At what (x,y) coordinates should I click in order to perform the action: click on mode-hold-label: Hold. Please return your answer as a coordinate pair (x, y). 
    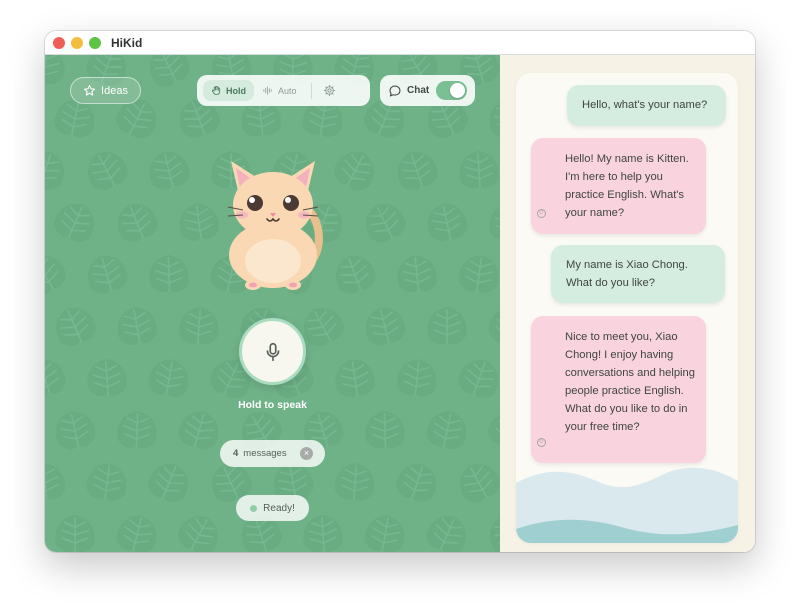
    Looking at the image, I should click on (236, 90).